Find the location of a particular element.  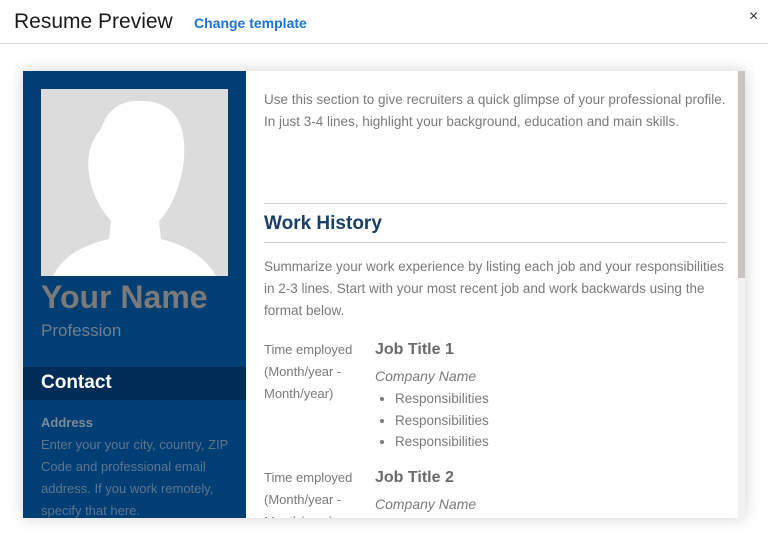

person-silhouette-icon is located at coordinates (134, 188).